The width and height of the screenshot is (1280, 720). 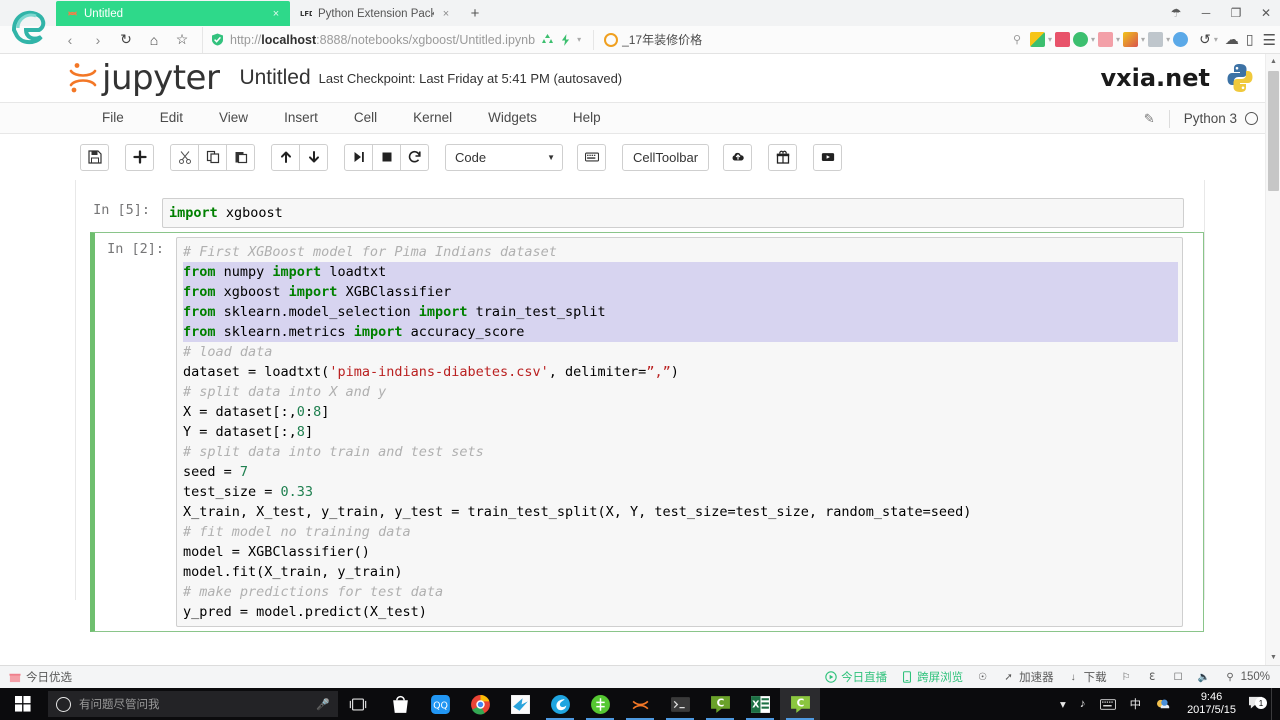 What do you see at coordinates (1274, 704) in the screenshot?
I see `show-desktop-button` at bounding box center [1274, 704].